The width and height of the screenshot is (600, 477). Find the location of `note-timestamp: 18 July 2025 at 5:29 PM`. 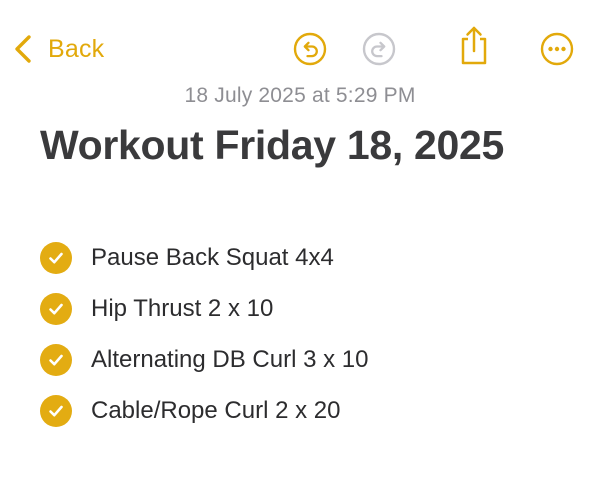

note-timestamp: 18 July 2025 at 5:29 PM is located at coordinates (300, 95).